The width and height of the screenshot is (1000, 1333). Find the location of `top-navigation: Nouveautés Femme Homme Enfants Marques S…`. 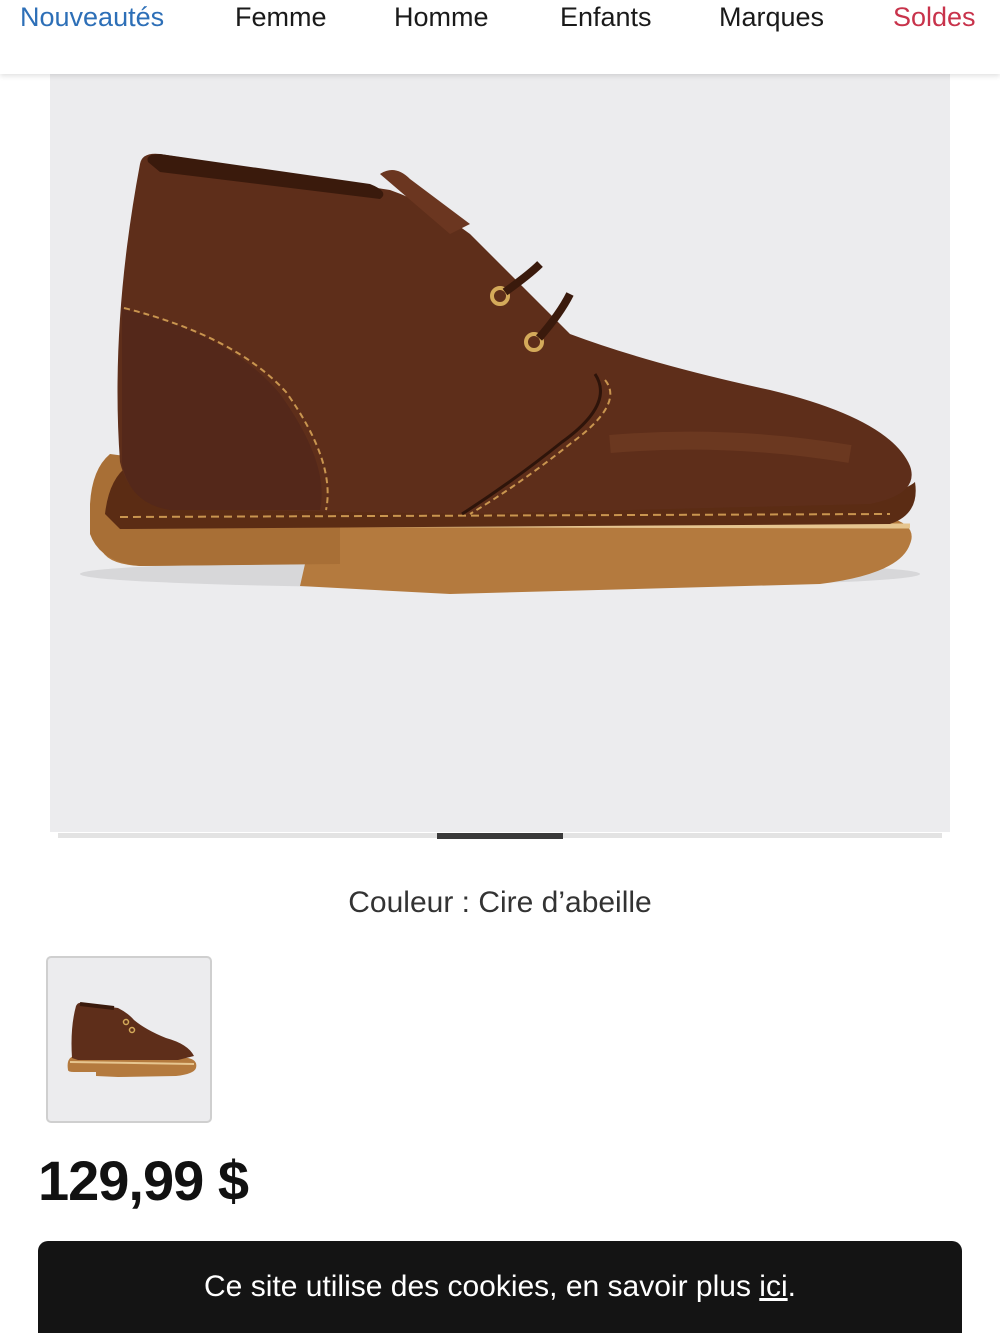

top-navigation: Nouveautés Femme Homme Enfants Marques S… is located at coordinates (500, 37).